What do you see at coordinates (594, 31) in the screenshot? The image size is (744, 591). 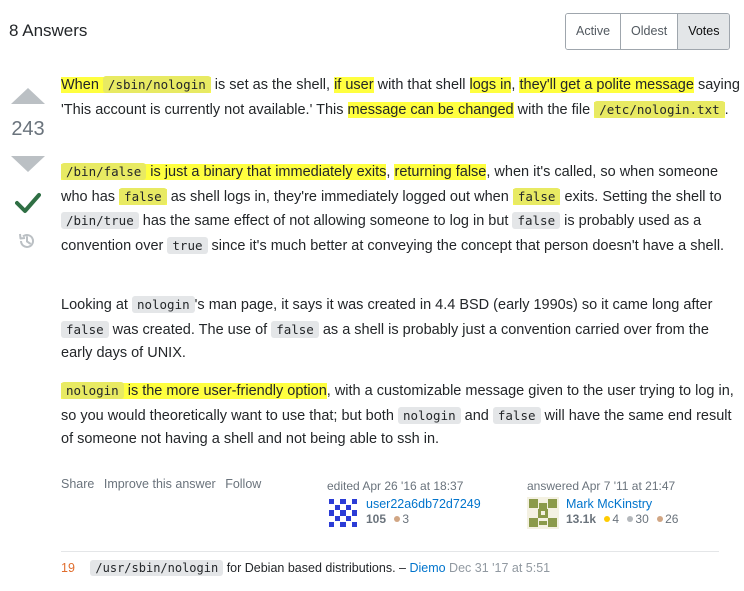 I see `sort-tab-active: Active` at bounding box center [594, 31].